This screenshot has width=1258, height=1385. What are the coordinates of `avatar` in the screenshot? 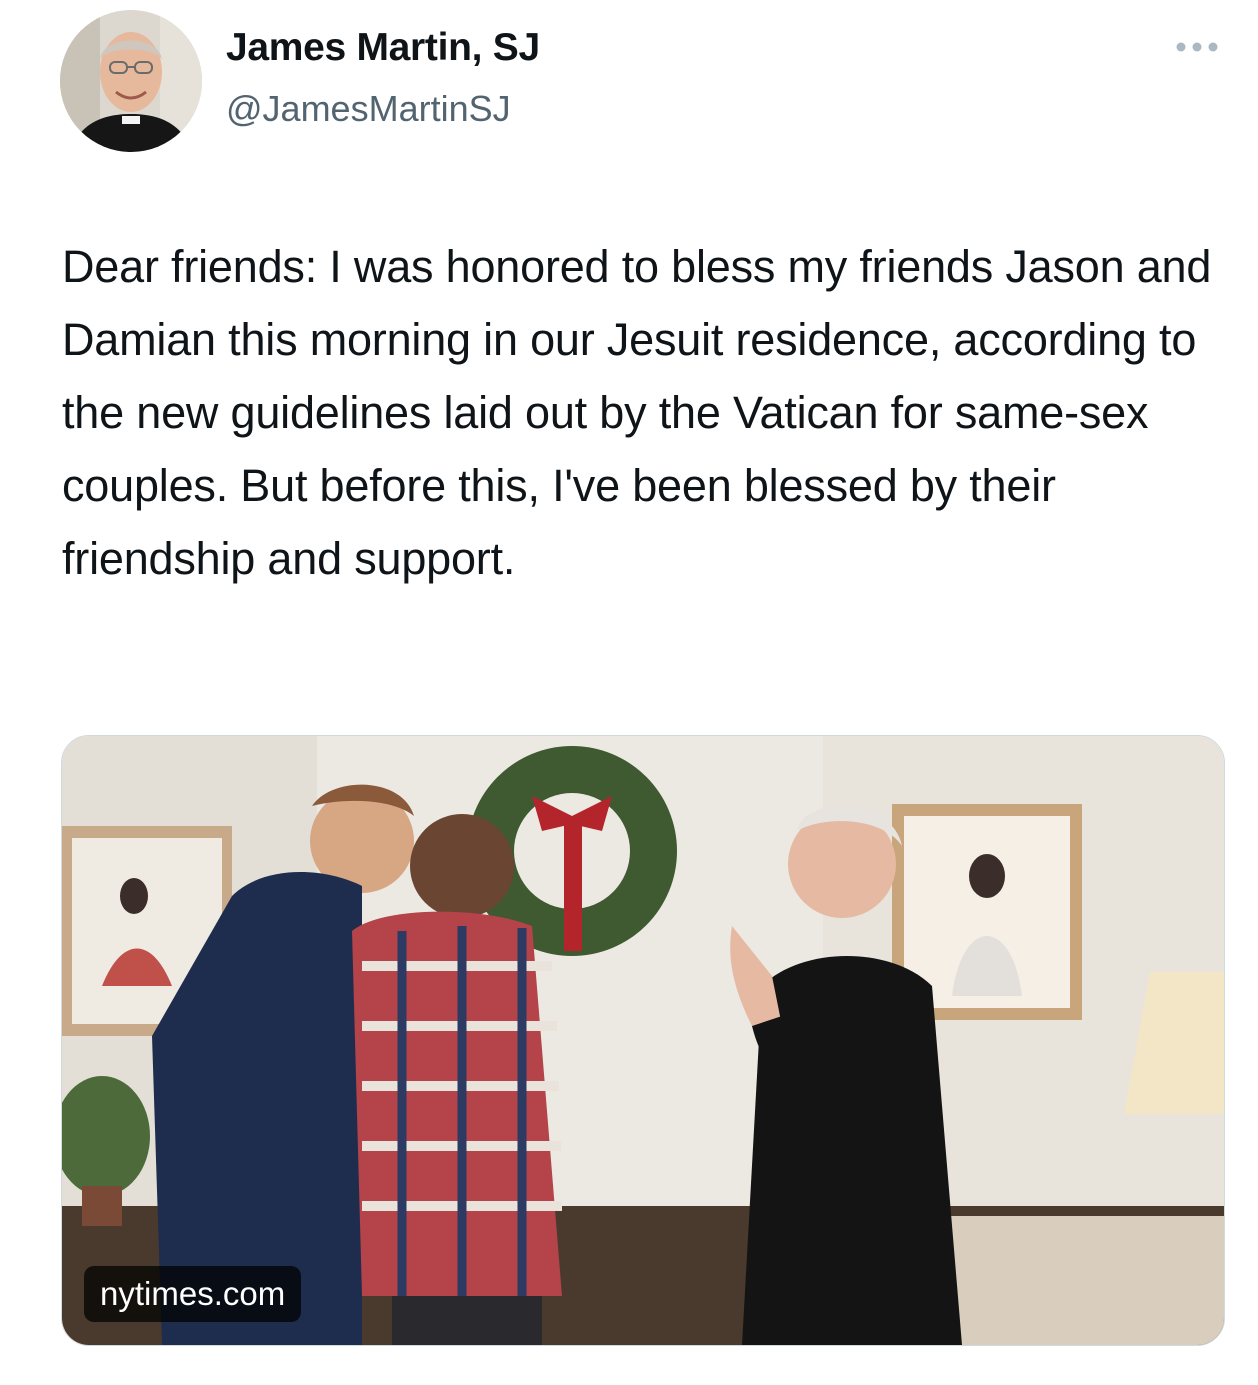 It's located at (131, 81).